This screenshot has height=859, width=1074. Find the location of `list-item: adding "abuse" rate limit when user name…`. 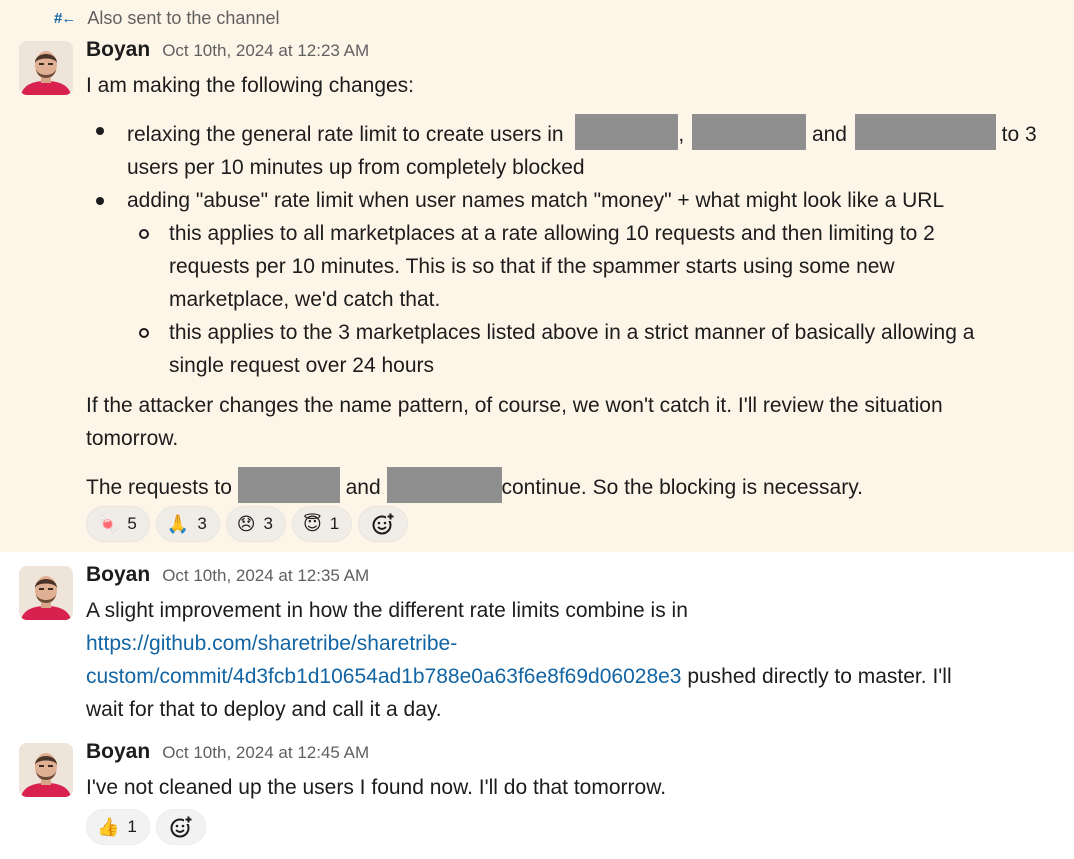

list-item: adding "abuse" rate limit when user name… is located at coordinates (576, 200).